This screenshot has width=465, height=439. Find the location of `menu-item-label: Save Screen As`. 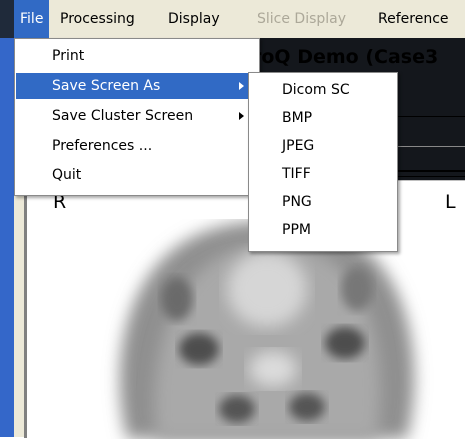

menu-item-label: Save Screen As is located at coordinates (106, 86).